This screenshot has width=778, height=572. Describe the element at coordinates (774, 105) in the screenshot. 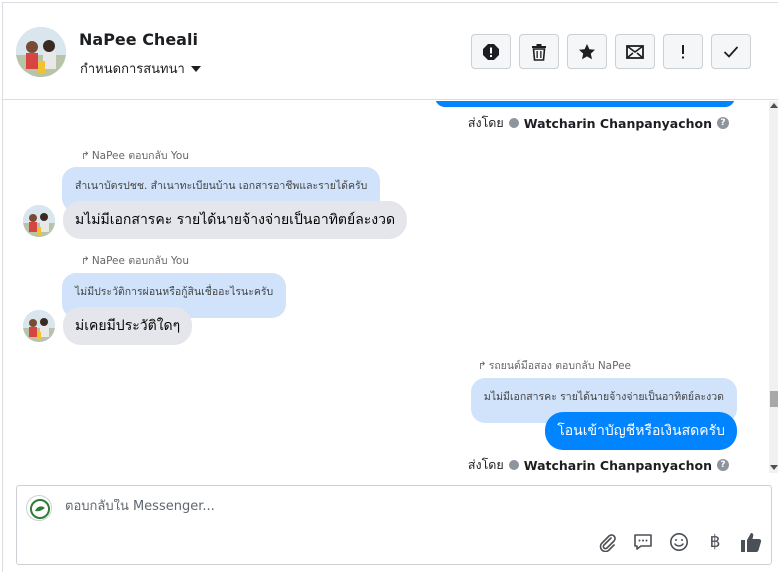

I see `scroll-up-icon` at that location.